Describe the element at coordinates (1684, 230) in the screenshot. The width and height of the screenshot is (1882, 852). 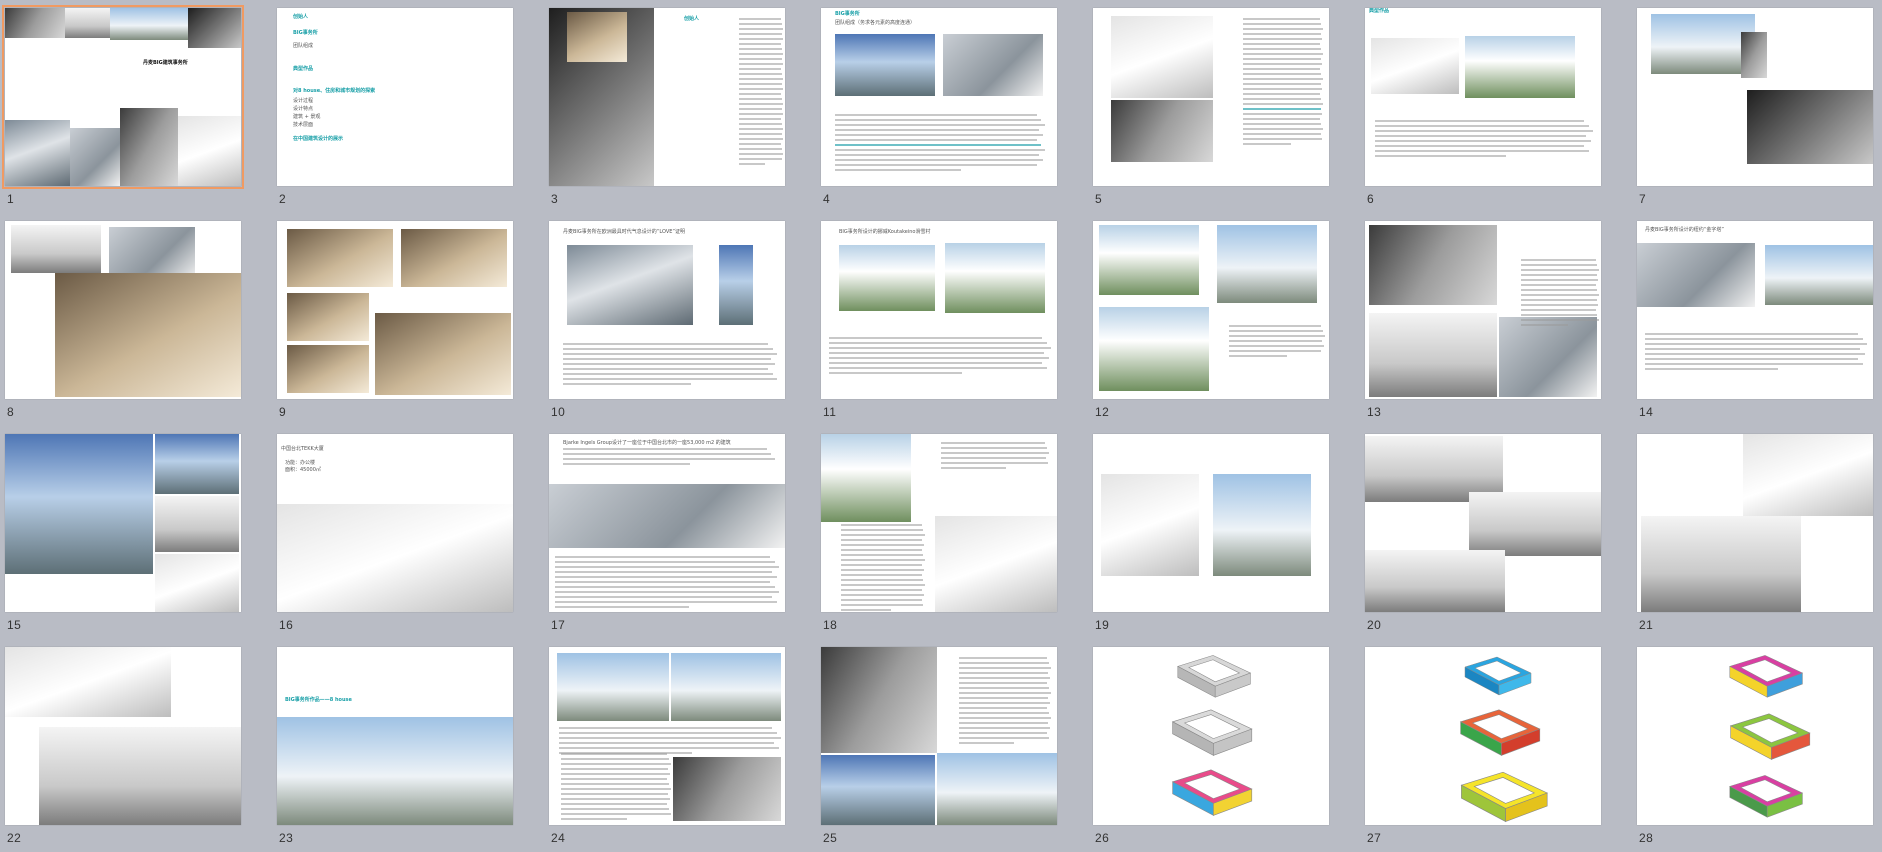
I see `slide-title: 丹麦BIG事务所设计的纽约“金字塔”` at that location.